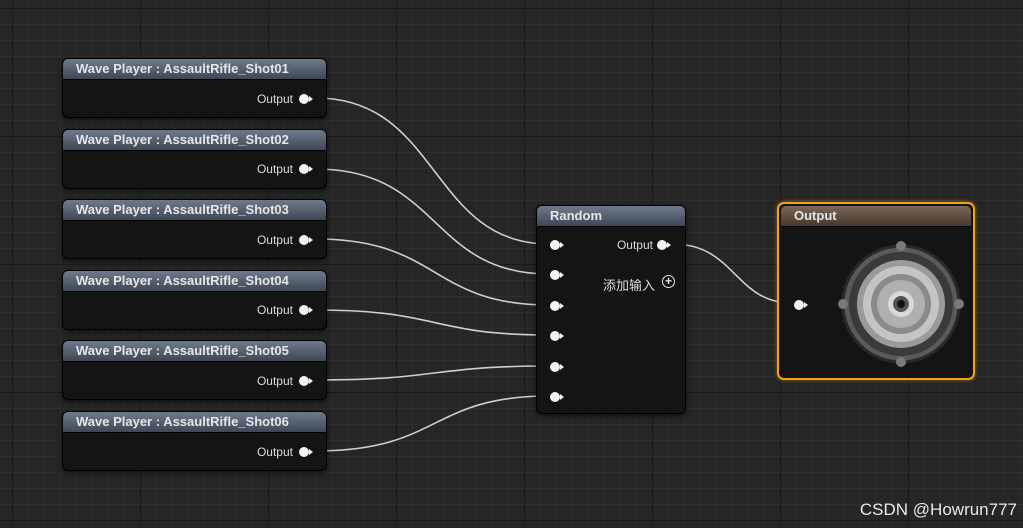  Describe the element at coordinates (194, 210) in the screenshot. I see `node-title: Wave Player : AssaultRifle_Shot03` at that location.